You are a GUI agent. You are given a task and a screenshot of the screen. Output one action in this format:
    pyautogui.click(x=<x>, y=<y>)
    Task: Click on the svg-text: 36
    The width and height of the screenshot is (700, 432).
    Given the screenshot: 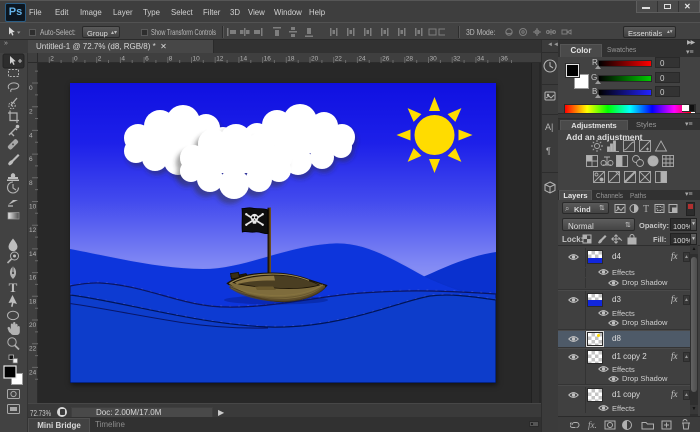 What is the action you would take?
    pyautogui.click(x=505, y=59)
    